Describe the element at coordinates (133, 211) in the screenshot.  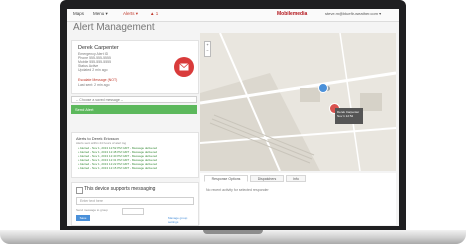
I see `group-select` at that location.